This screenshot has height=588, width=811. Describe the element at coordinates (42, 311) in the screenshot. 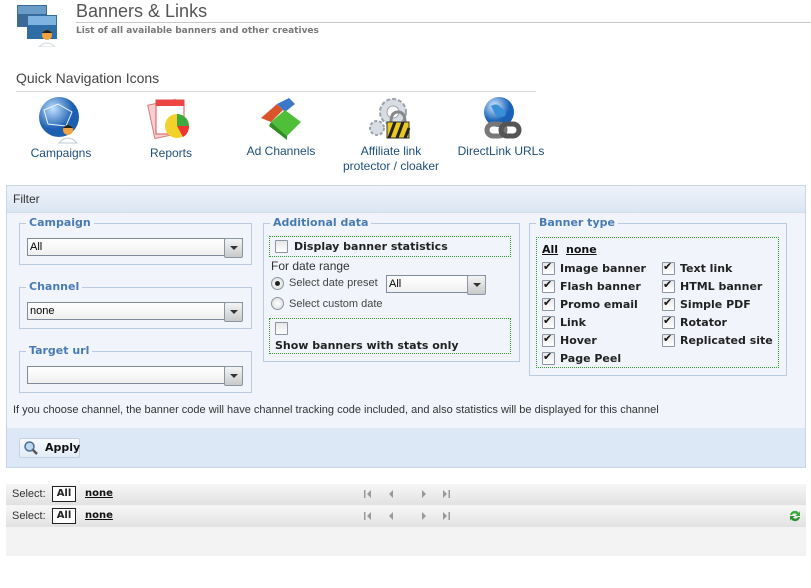

I see `channel-value: none` at that location.